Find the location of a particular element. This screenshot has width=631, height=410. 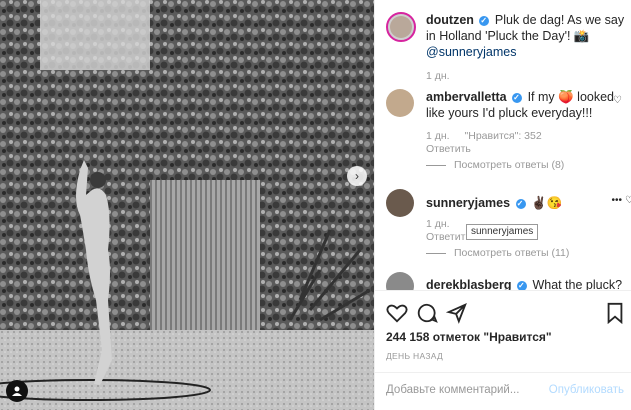

comment-icon is located at coordinates (427, 313).